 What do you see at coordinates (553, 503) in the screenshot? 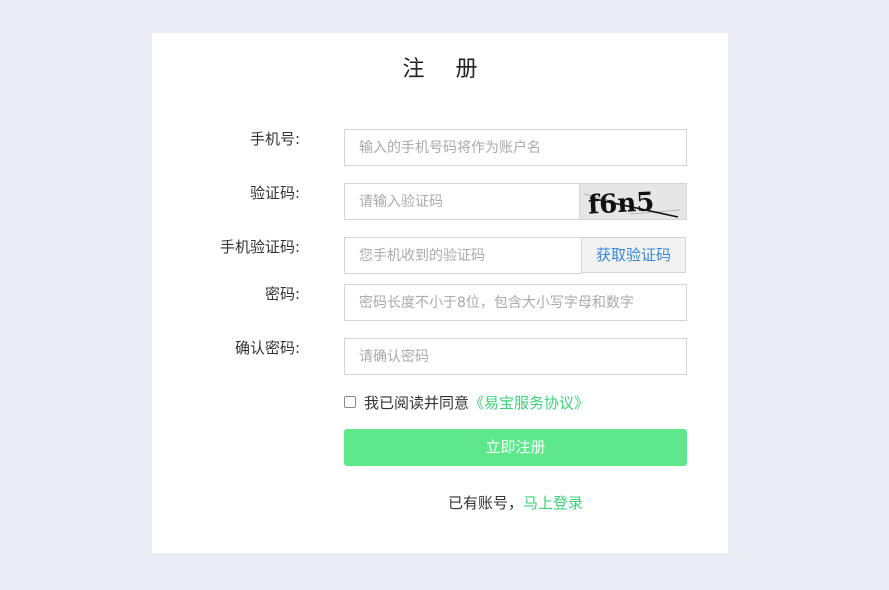
I see `login-link: 马上登录` at bounding box center [553, 503].